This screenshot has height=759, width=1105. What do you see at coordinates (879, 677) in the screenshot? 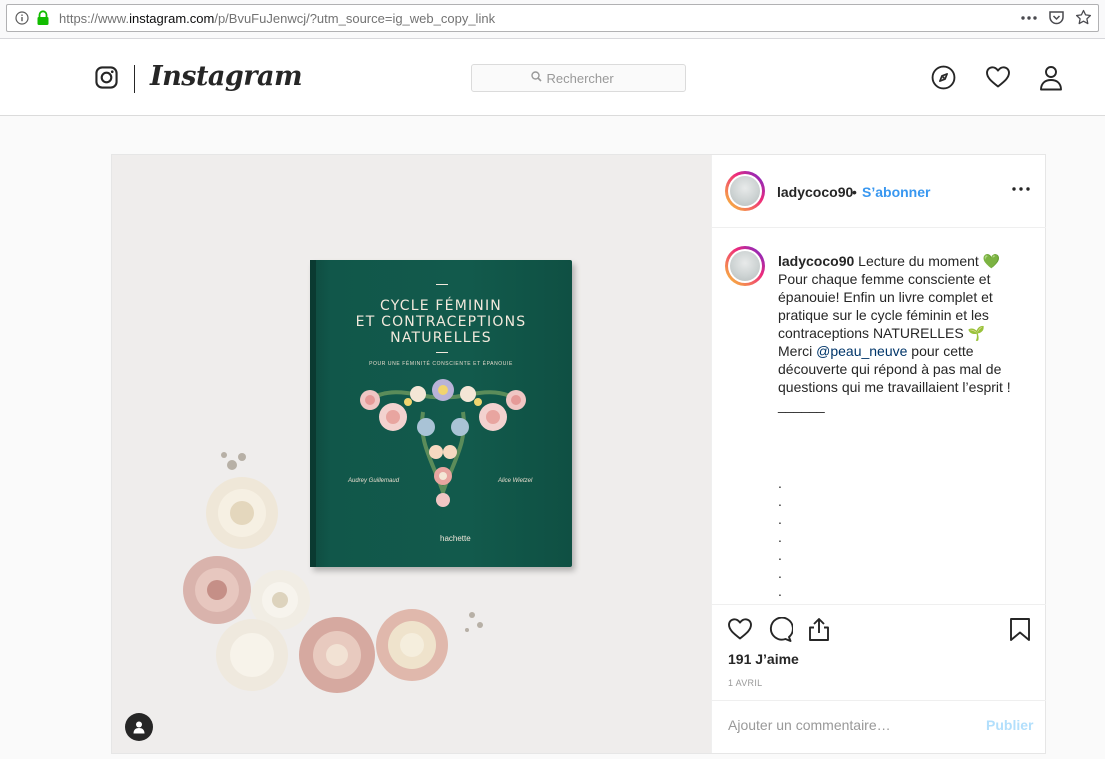
I see `post-actions: 191 J’aime 1 AVRIL Publier` at bounding box center [879, 677].